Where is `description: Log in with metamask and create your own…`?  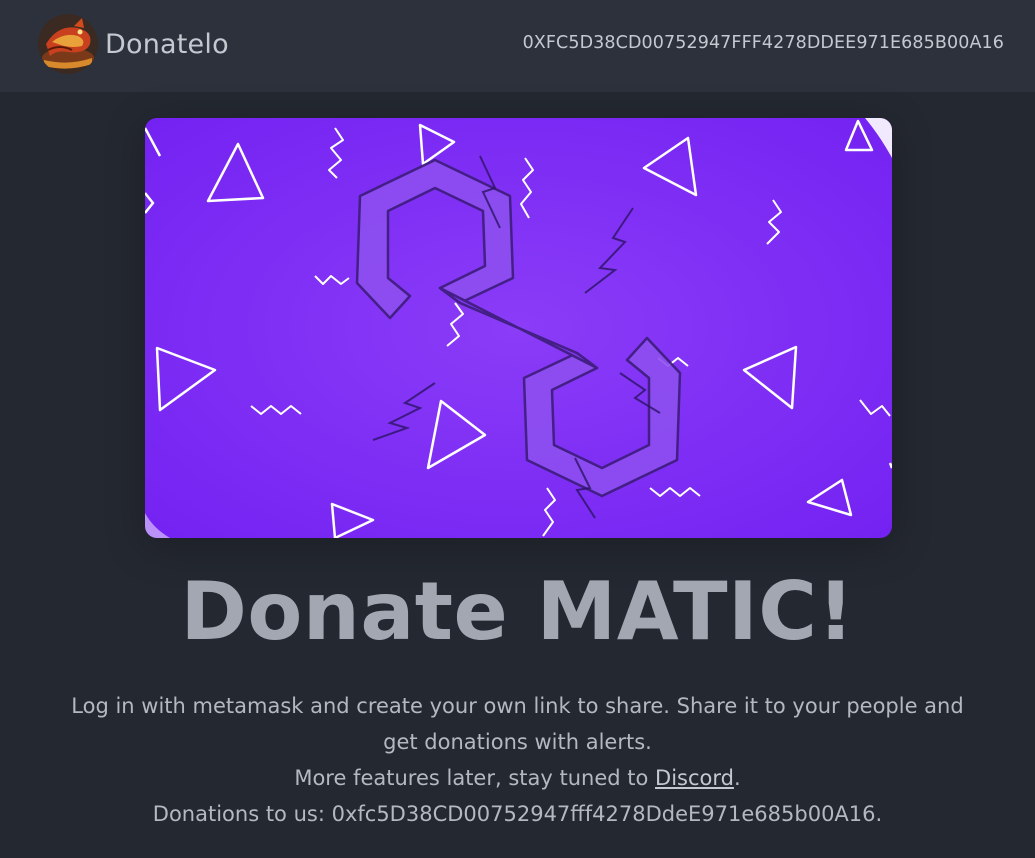 description: Log in with metamask and create your own… is located at coordinates (517, 760).